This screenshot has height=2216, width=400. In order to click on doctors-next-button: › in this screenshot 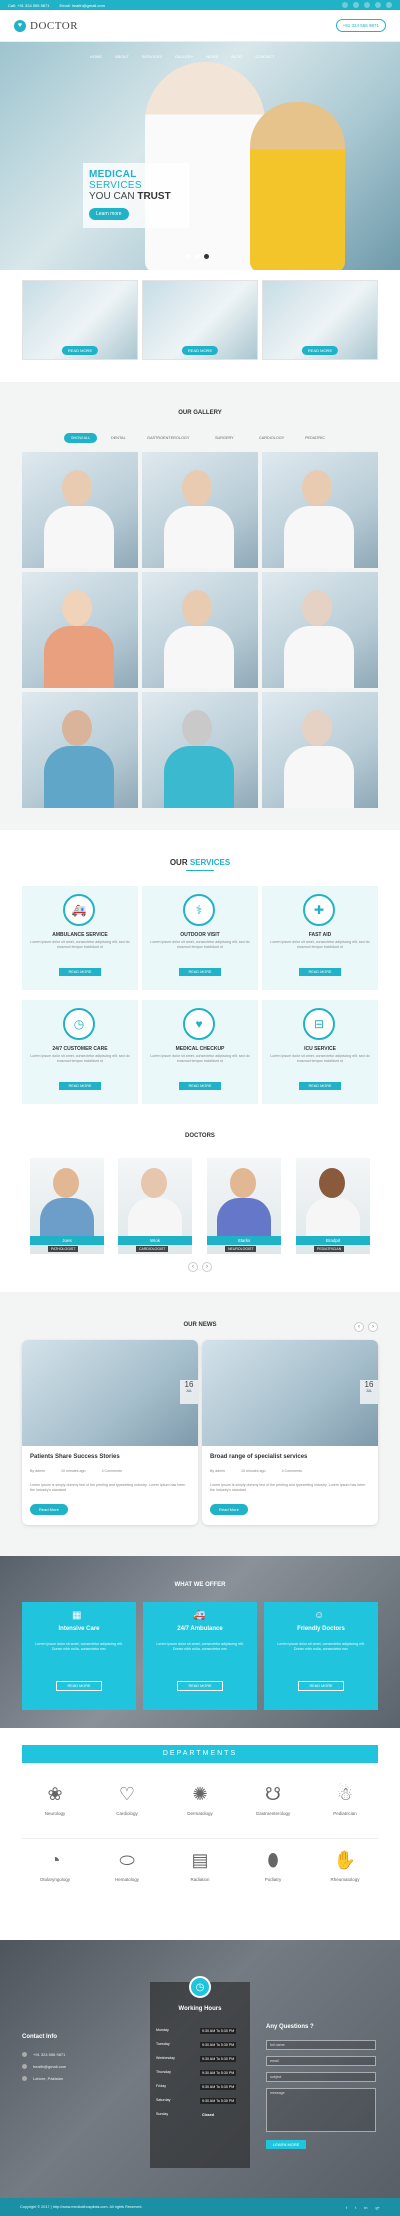, I will do `click(207, 1267)`.